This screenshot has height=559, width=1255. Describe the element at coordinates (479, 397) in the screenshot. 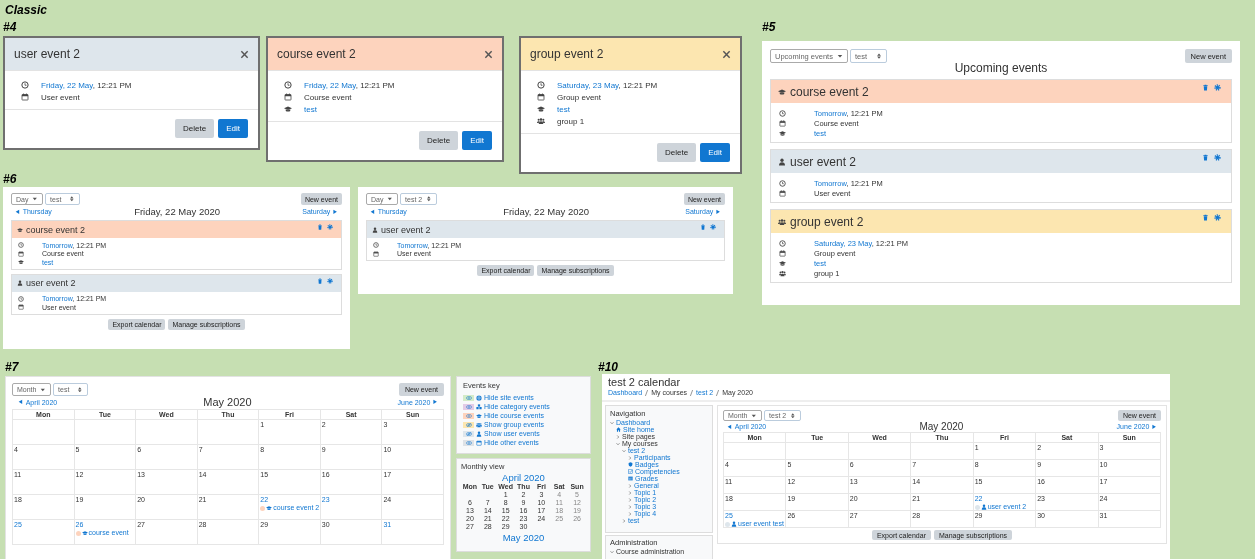

I see `globe-icon` at that location.